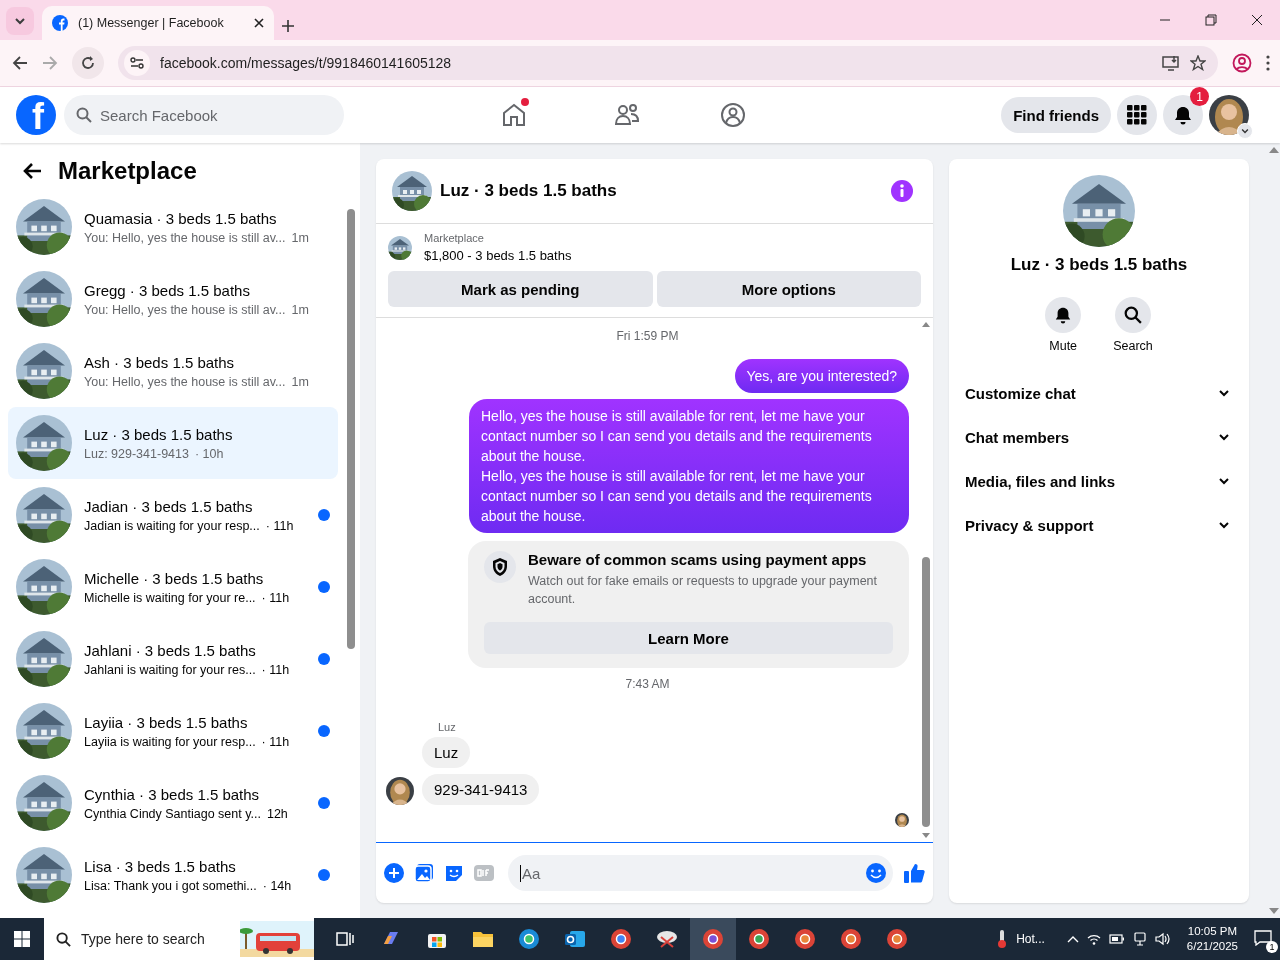  Describe the element at coordinates (20, 21) in the screenshot. I see `tab-list-button` at that location.